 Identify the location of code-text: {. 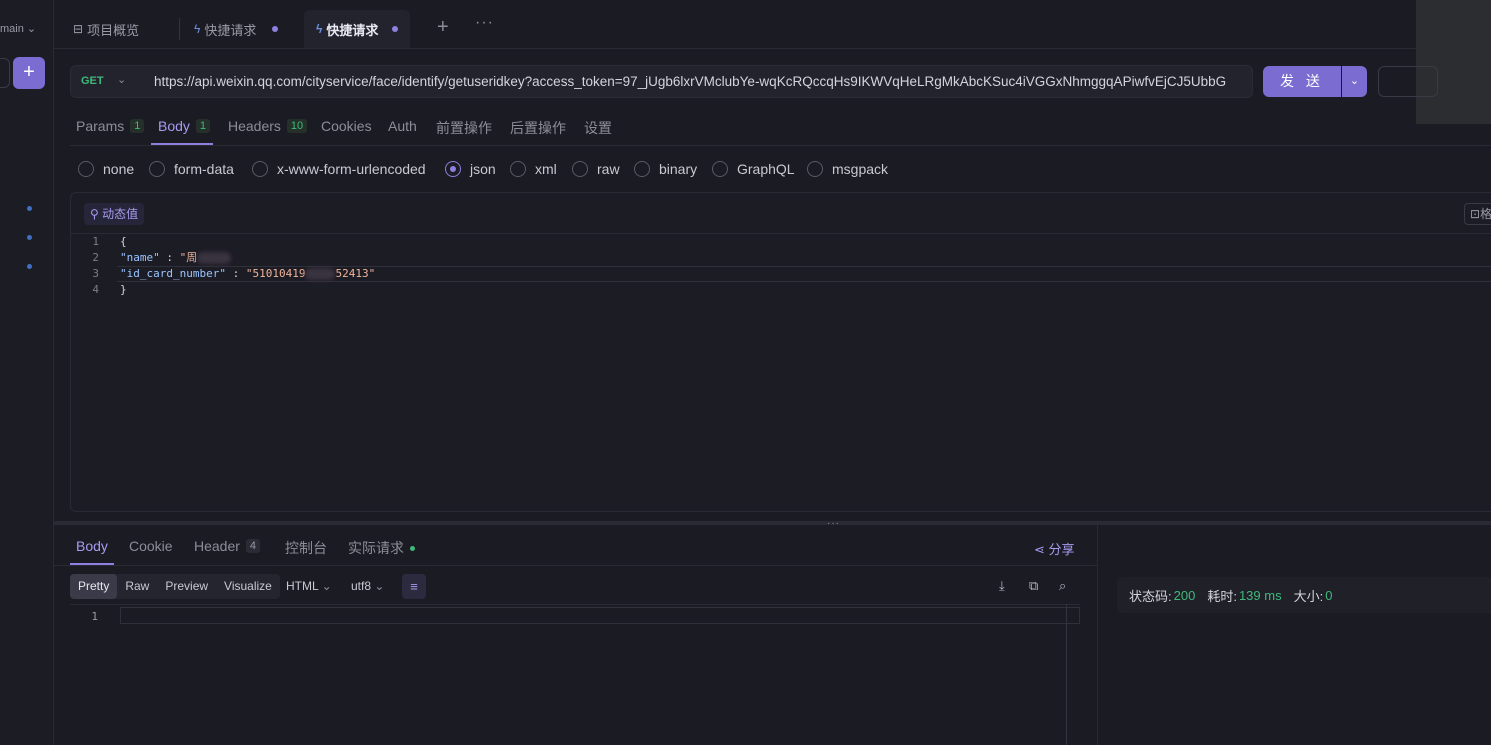
(123, 241).